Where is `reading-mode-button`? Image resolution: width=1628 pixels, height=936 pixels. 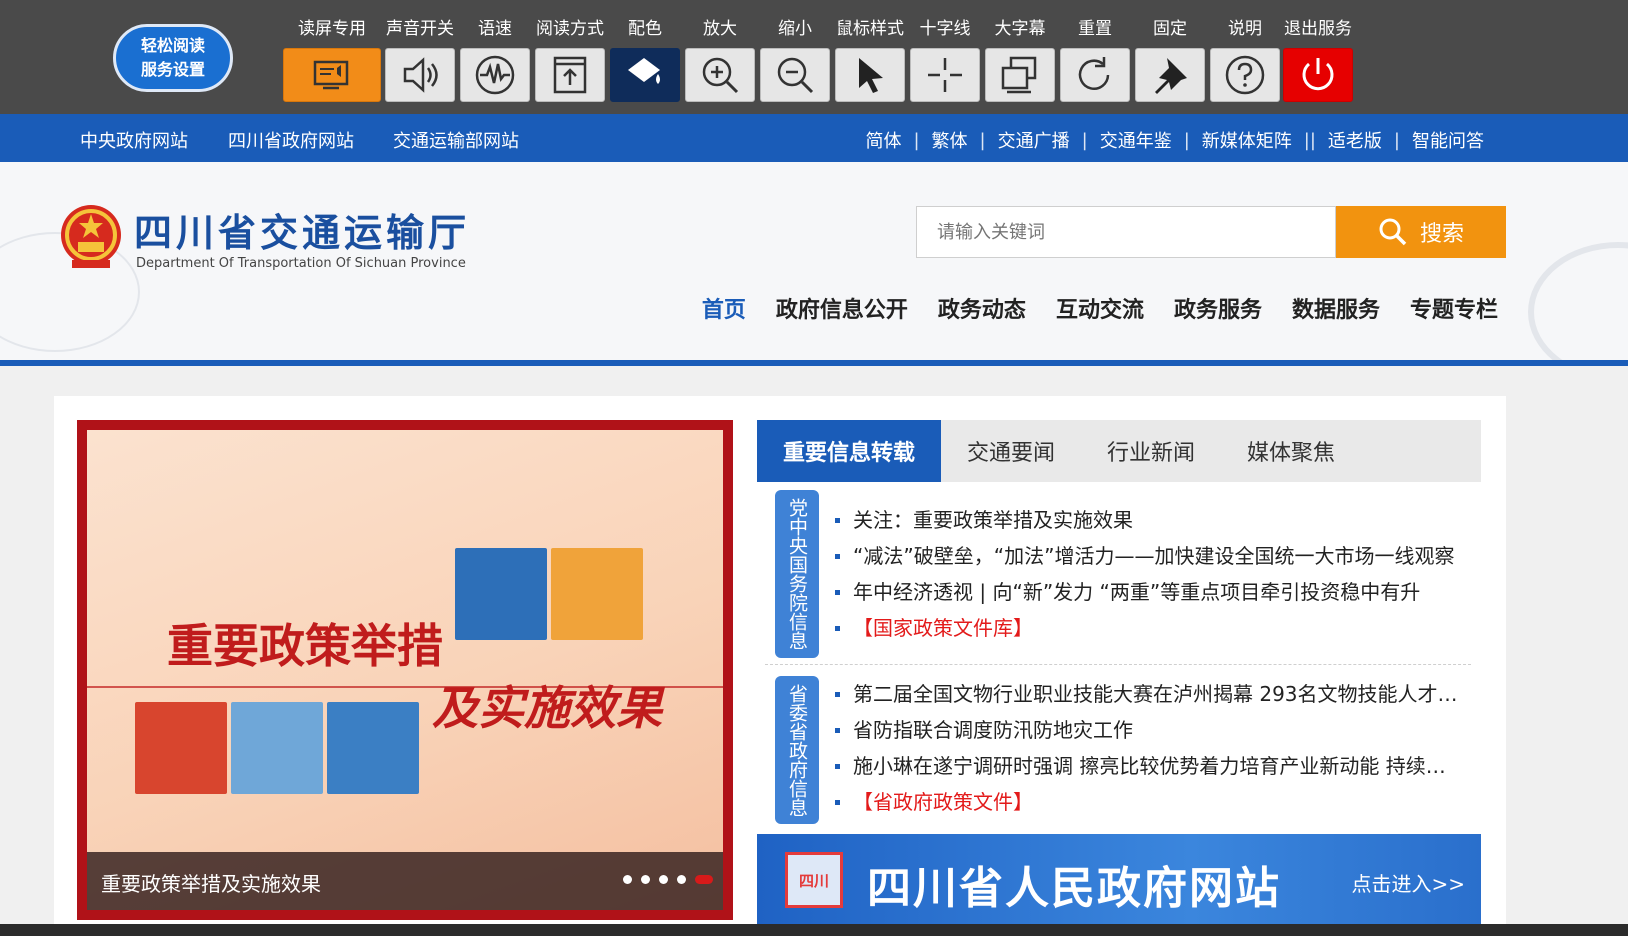
reading-mode-button is located at coordinates (570, 75).